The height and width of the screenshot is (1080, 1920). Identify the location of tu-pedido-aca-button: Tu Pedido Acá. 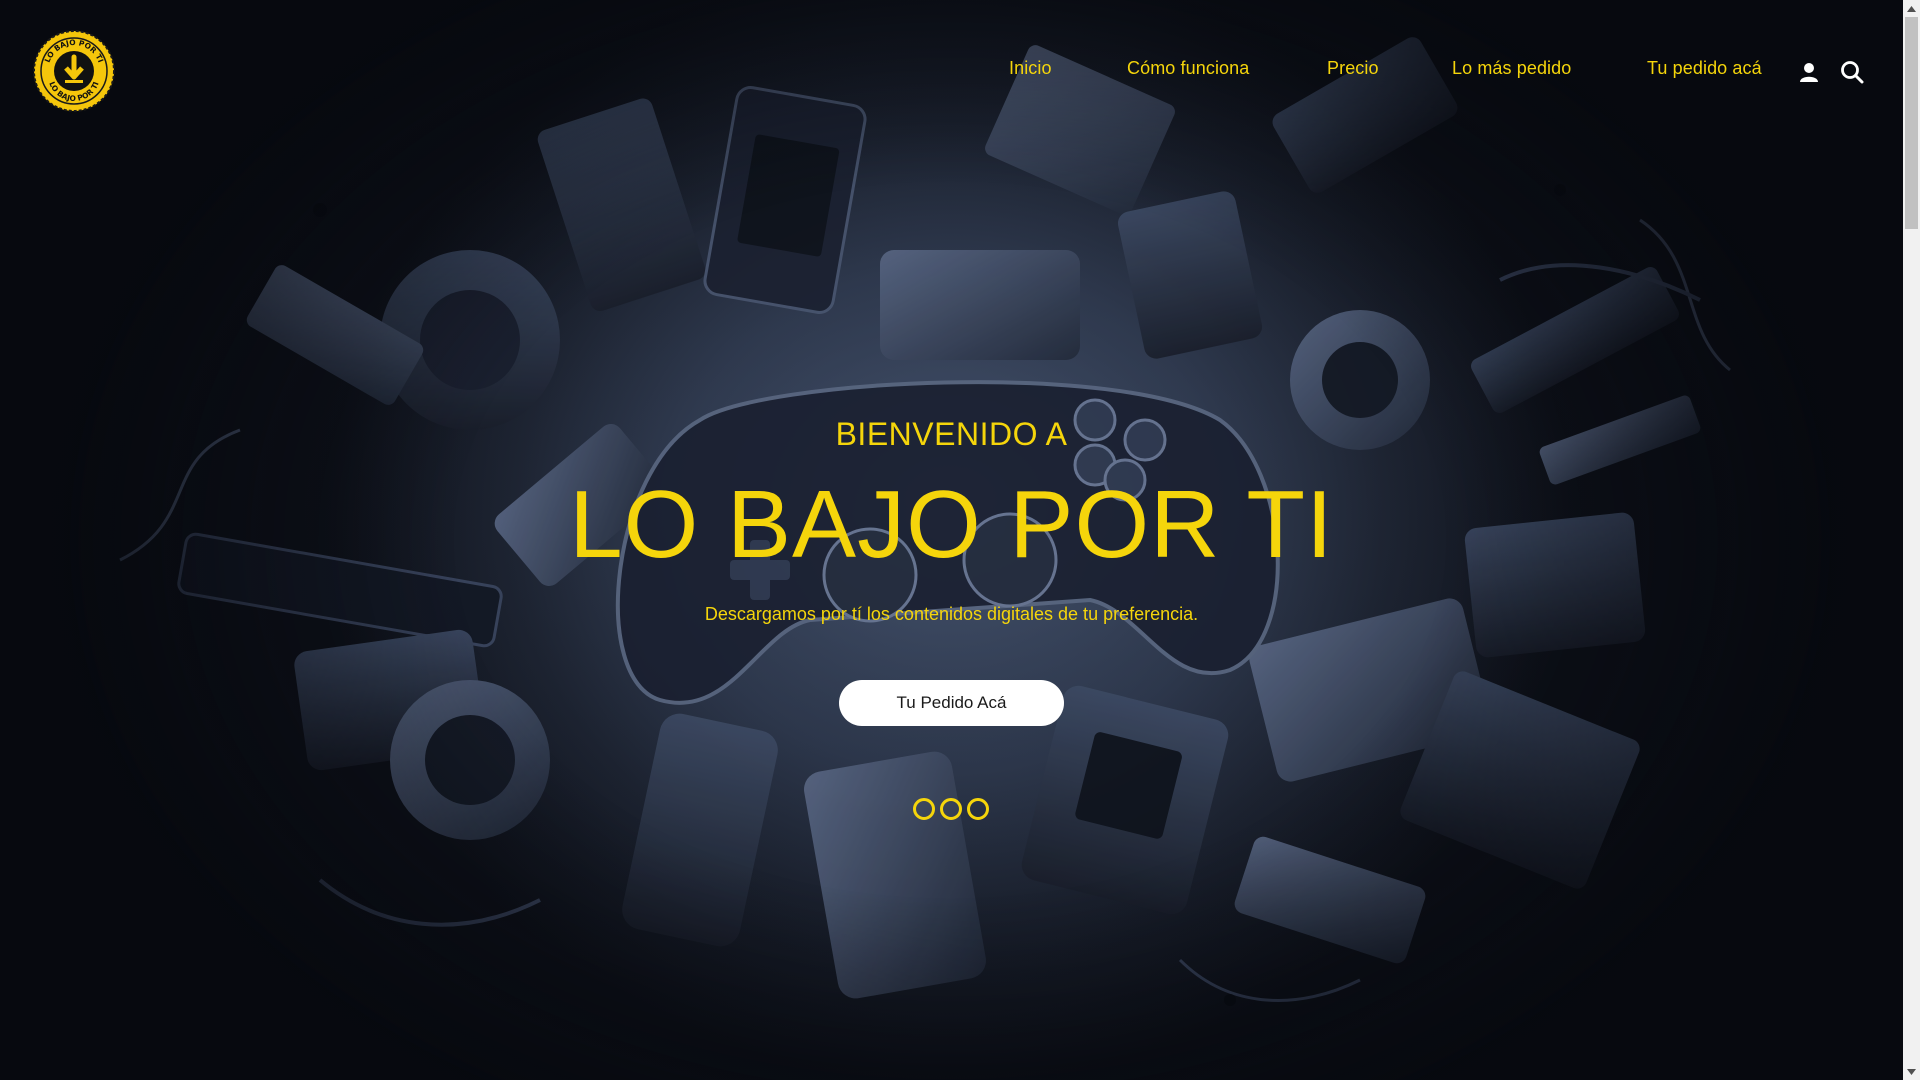
(951, 703).